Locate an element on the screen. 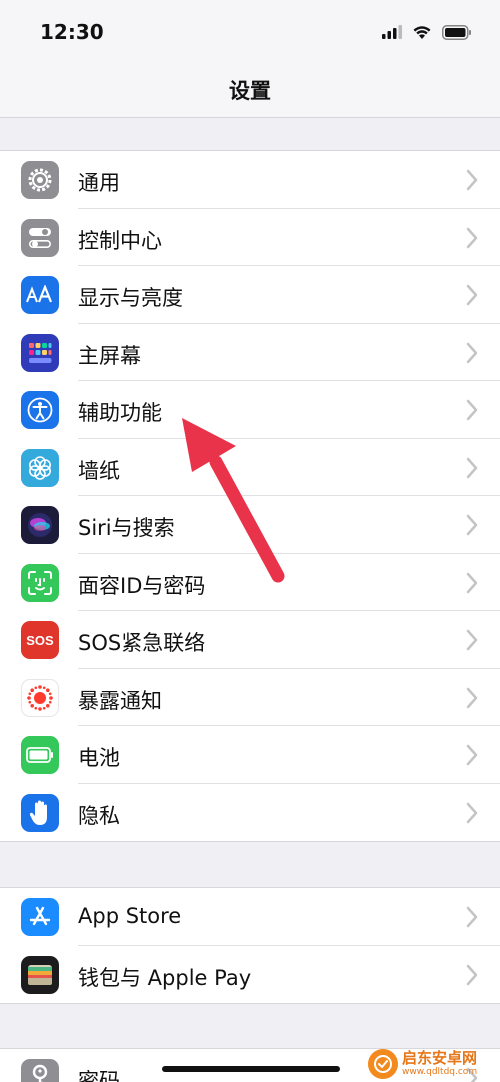  watermark-name: 启东安卓网 is located at coordinates (440, 1058).